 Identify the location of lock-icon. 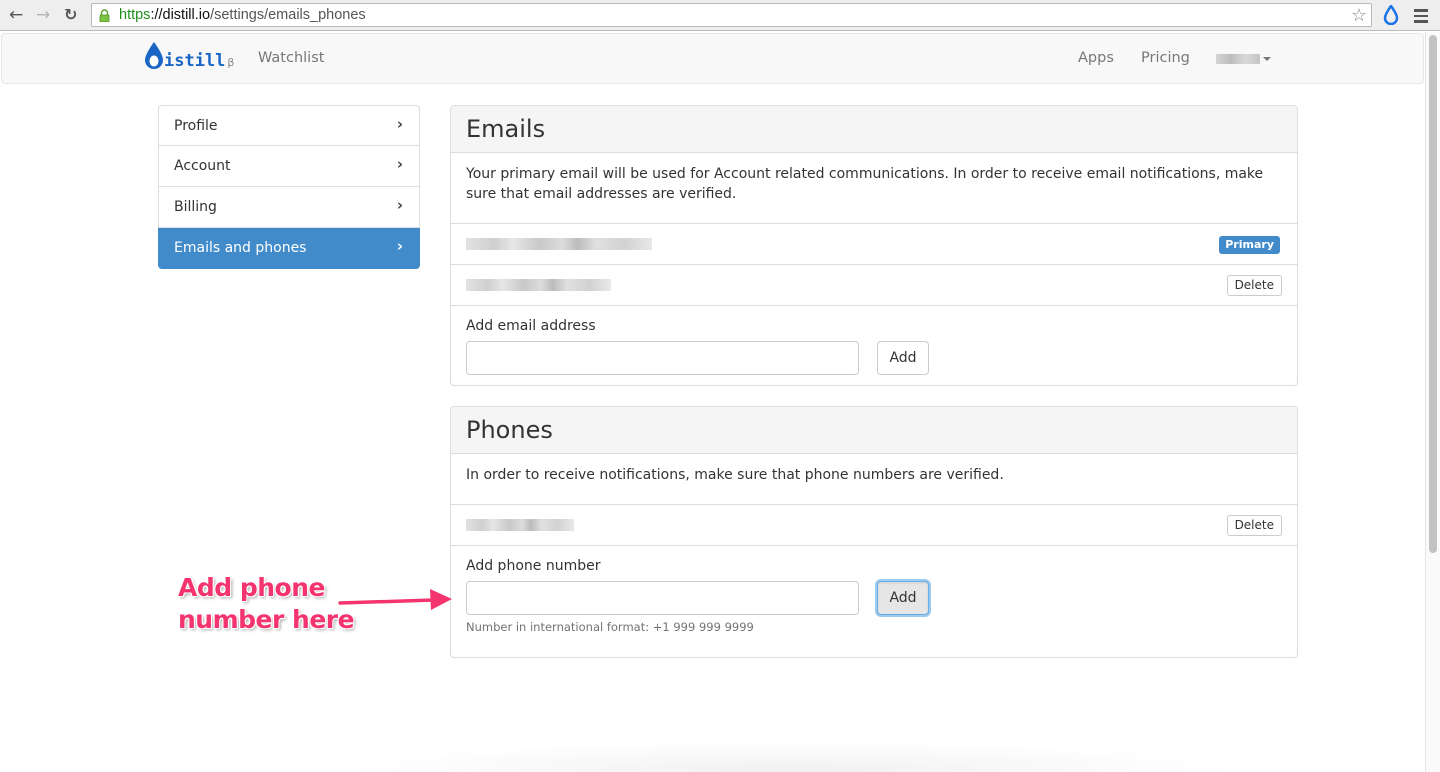
(104, 15).